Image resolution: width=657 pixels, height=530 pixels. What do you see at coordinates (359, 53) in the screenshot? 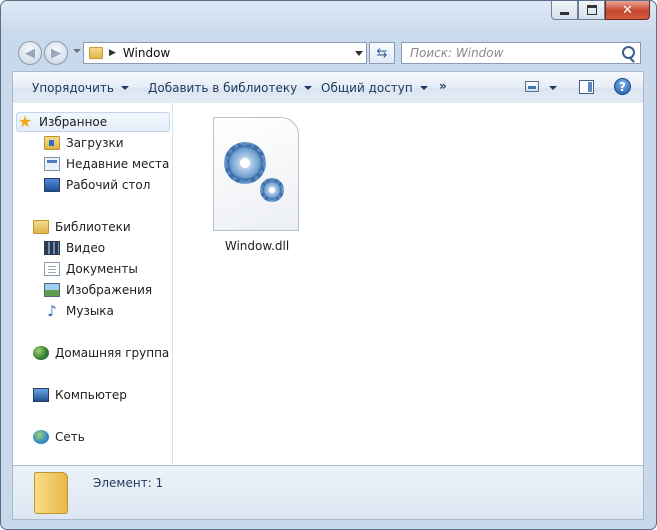
I see `address-dropdown-icon` at bounding box center [359, 53].